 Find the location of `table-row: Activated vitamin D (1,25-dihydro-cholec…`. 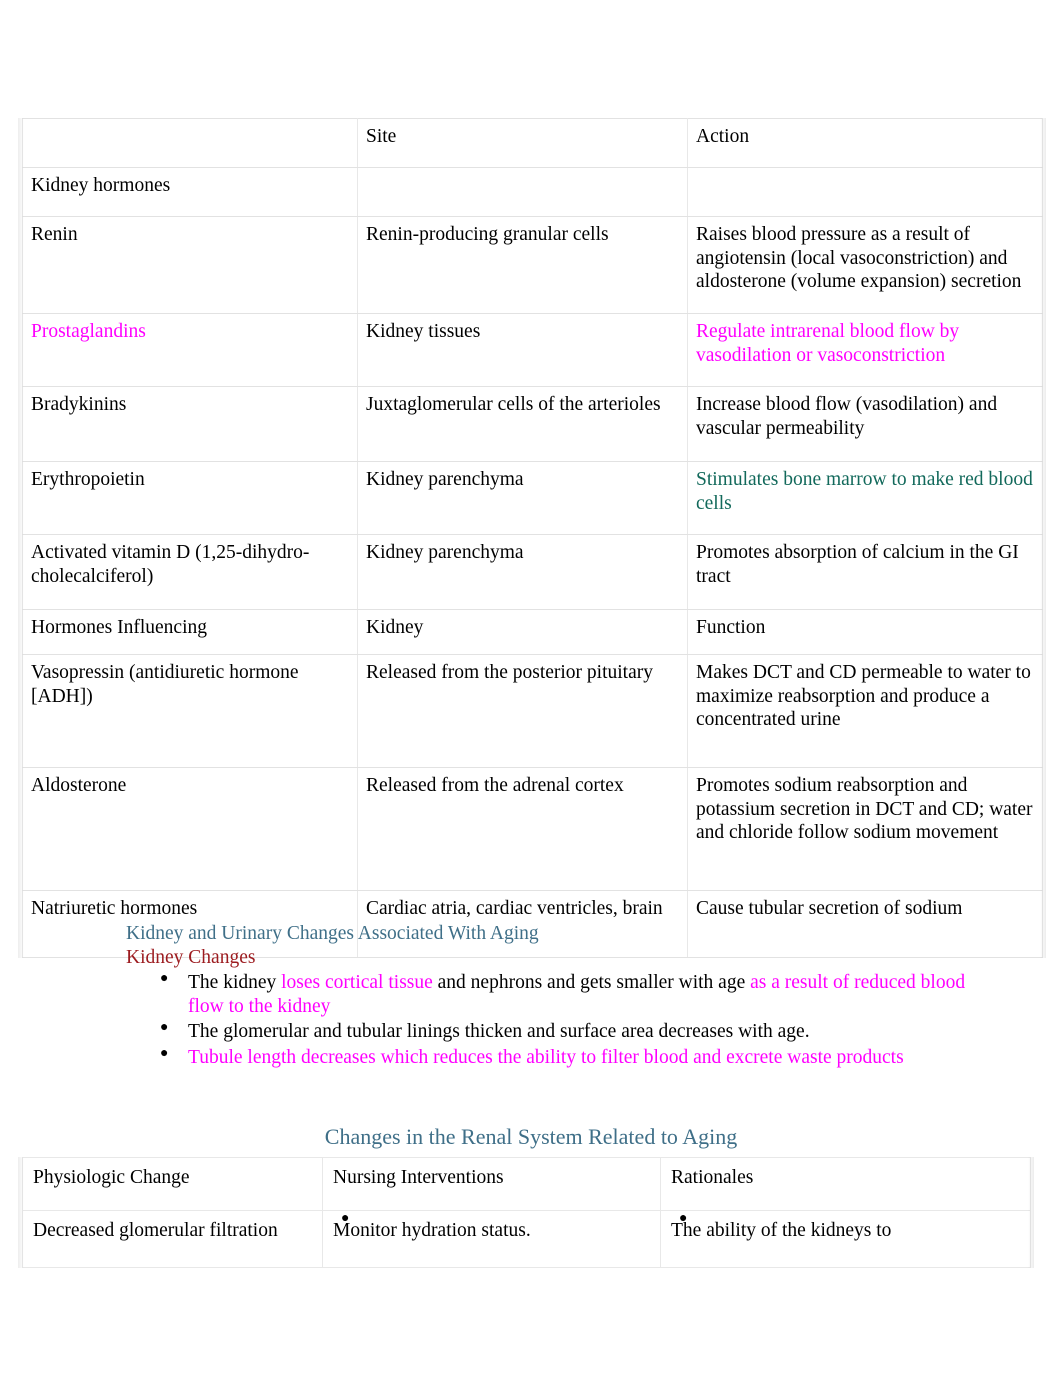

table-row: Activated vitamin D (1,25-dihydro-cholec… is located at coordinates (532, 572).